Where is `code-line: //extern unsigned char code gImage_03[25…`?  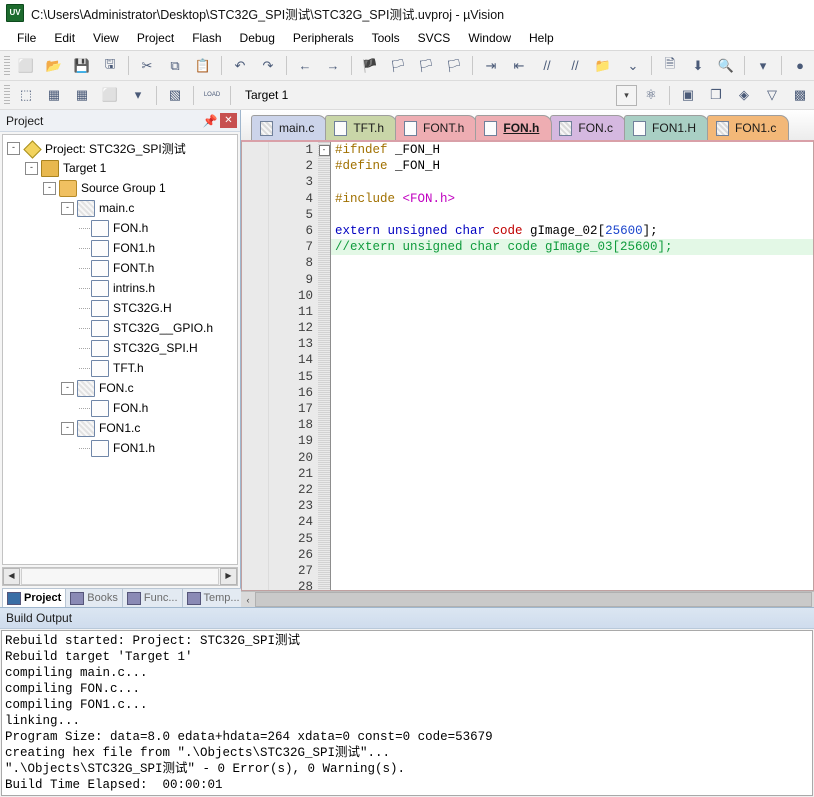
code-line: //extern unsigned char code gImage_03[25… is located at coordinates (572, 247).